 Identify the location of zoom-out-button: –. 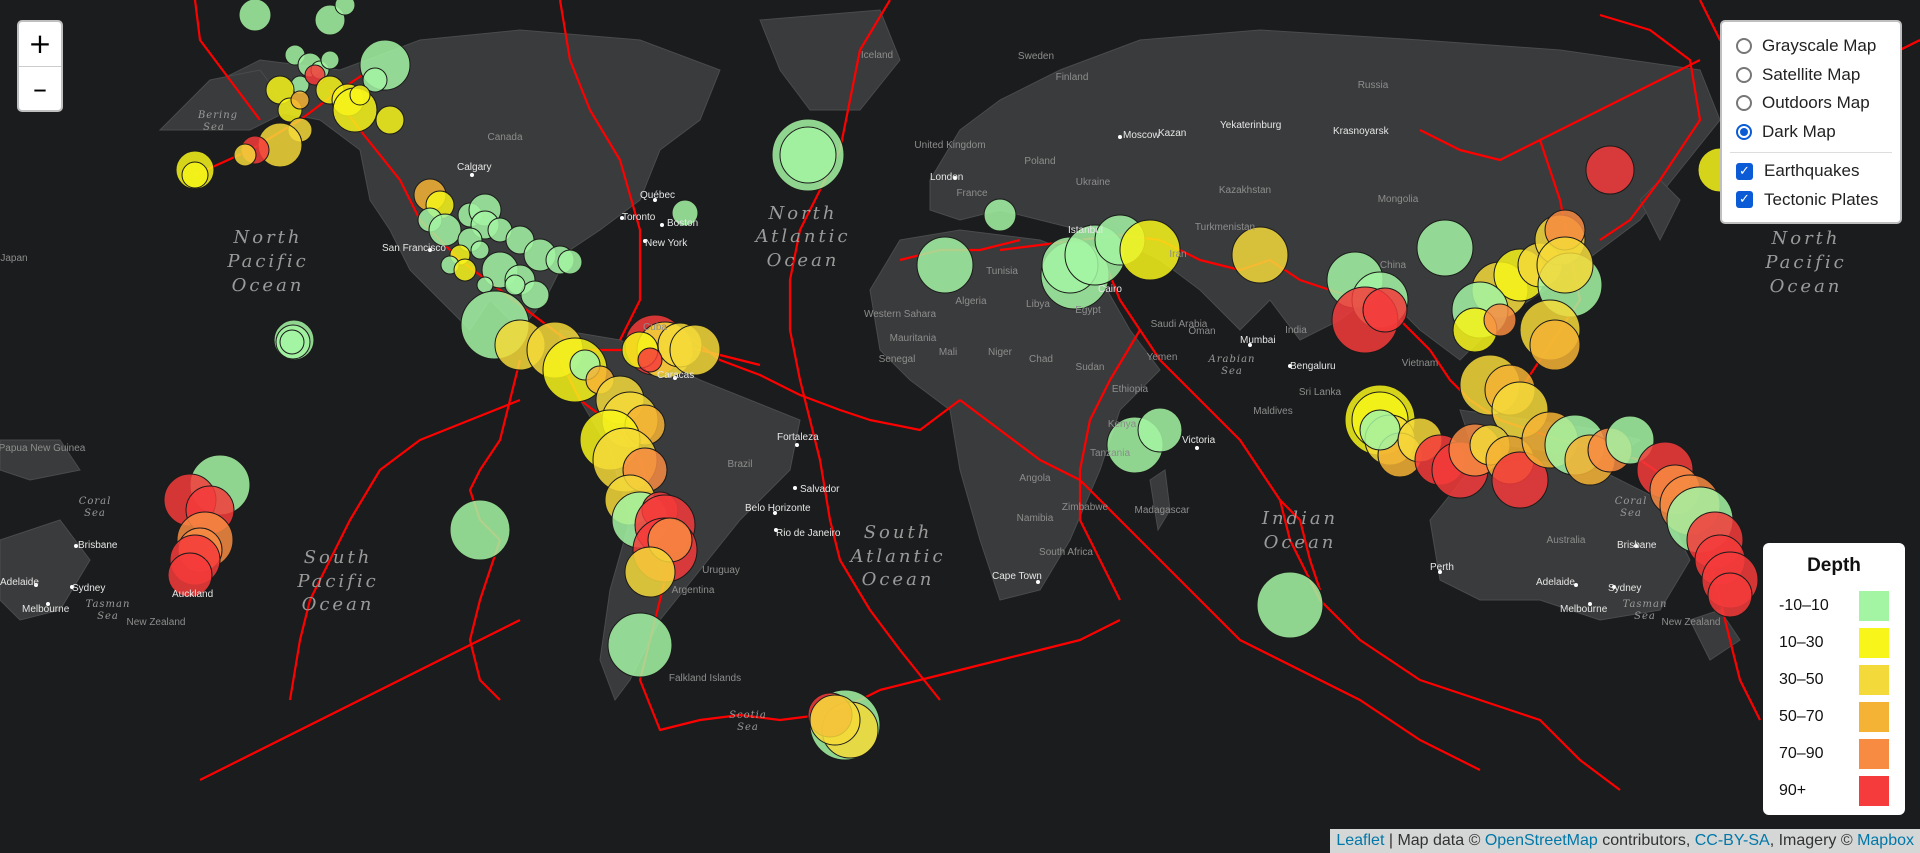
(40, 89).